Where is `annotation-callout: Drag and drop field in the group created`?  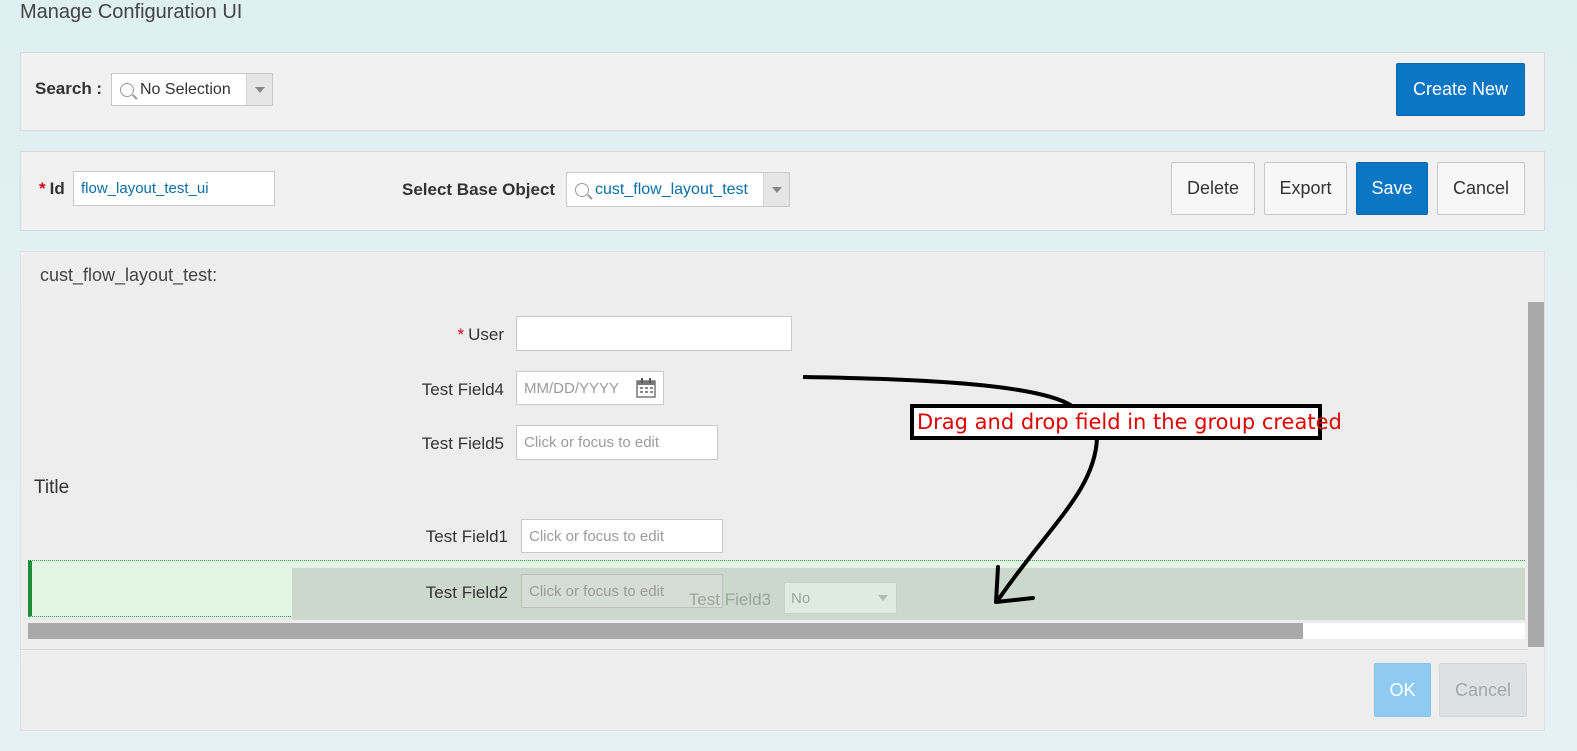 annotation-callout: Drag and drop field in the group created is located at coordinates (1126, 422).